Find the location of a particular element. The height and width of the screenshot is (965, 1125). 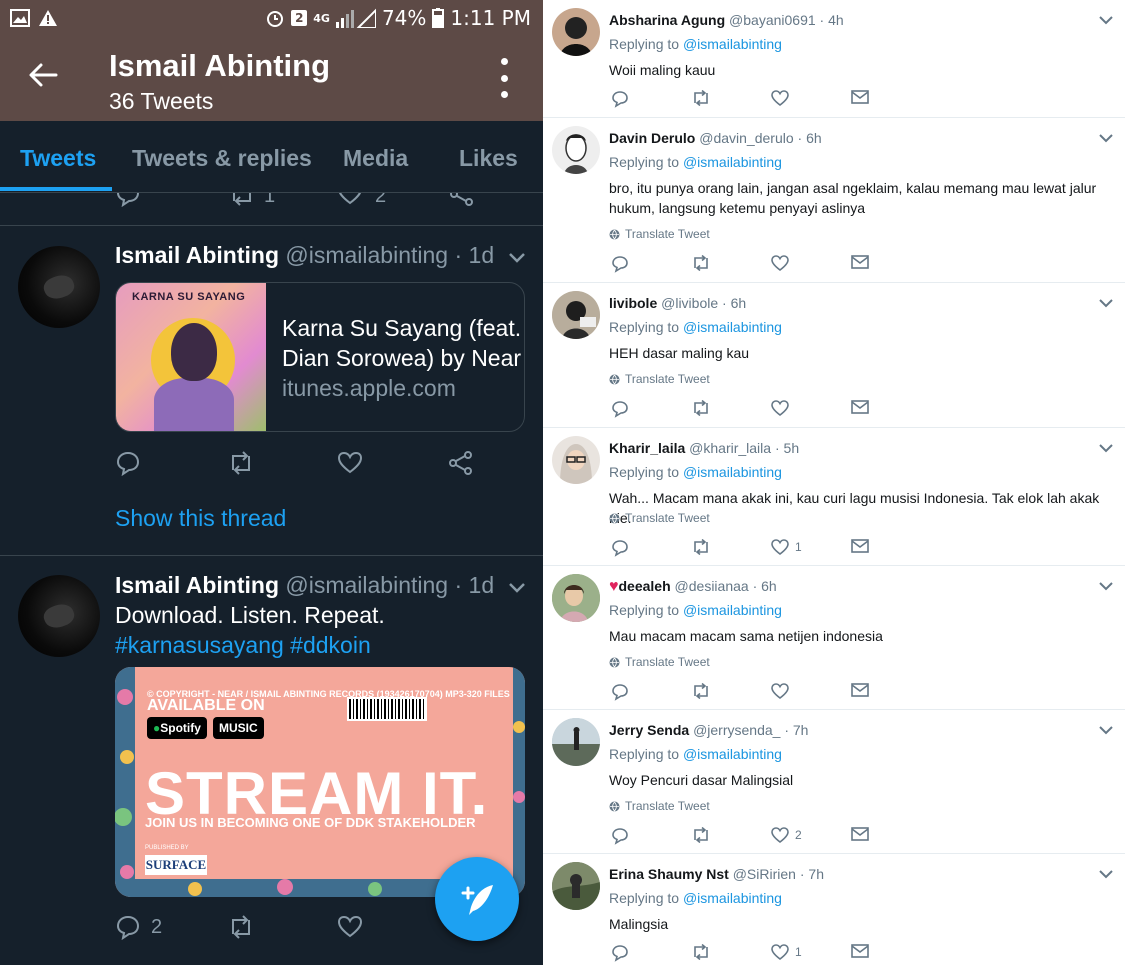

retweet-icon is located at coordinates (242, 200).